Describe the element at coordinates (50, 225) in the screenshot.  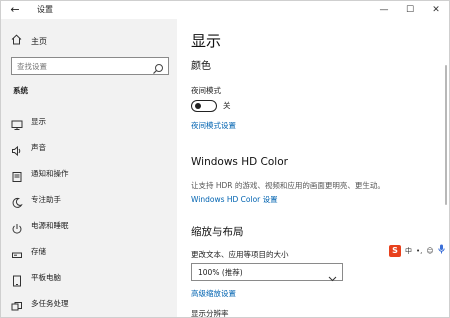
I see `sidebar-item-label: 电源和睡眠` at that location.